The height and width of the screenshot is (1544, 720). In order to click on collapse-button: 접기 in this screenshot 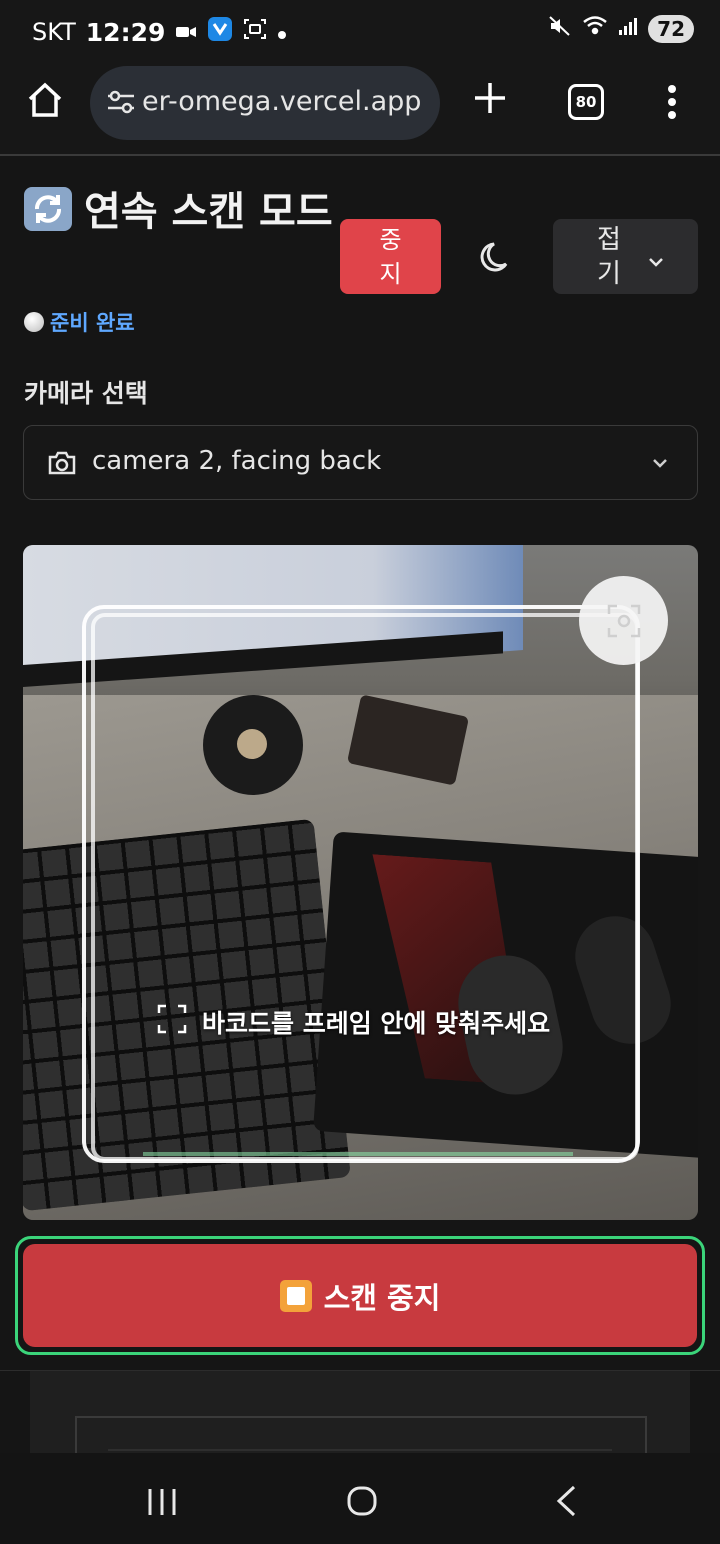, I will do `click(625, 256)`.